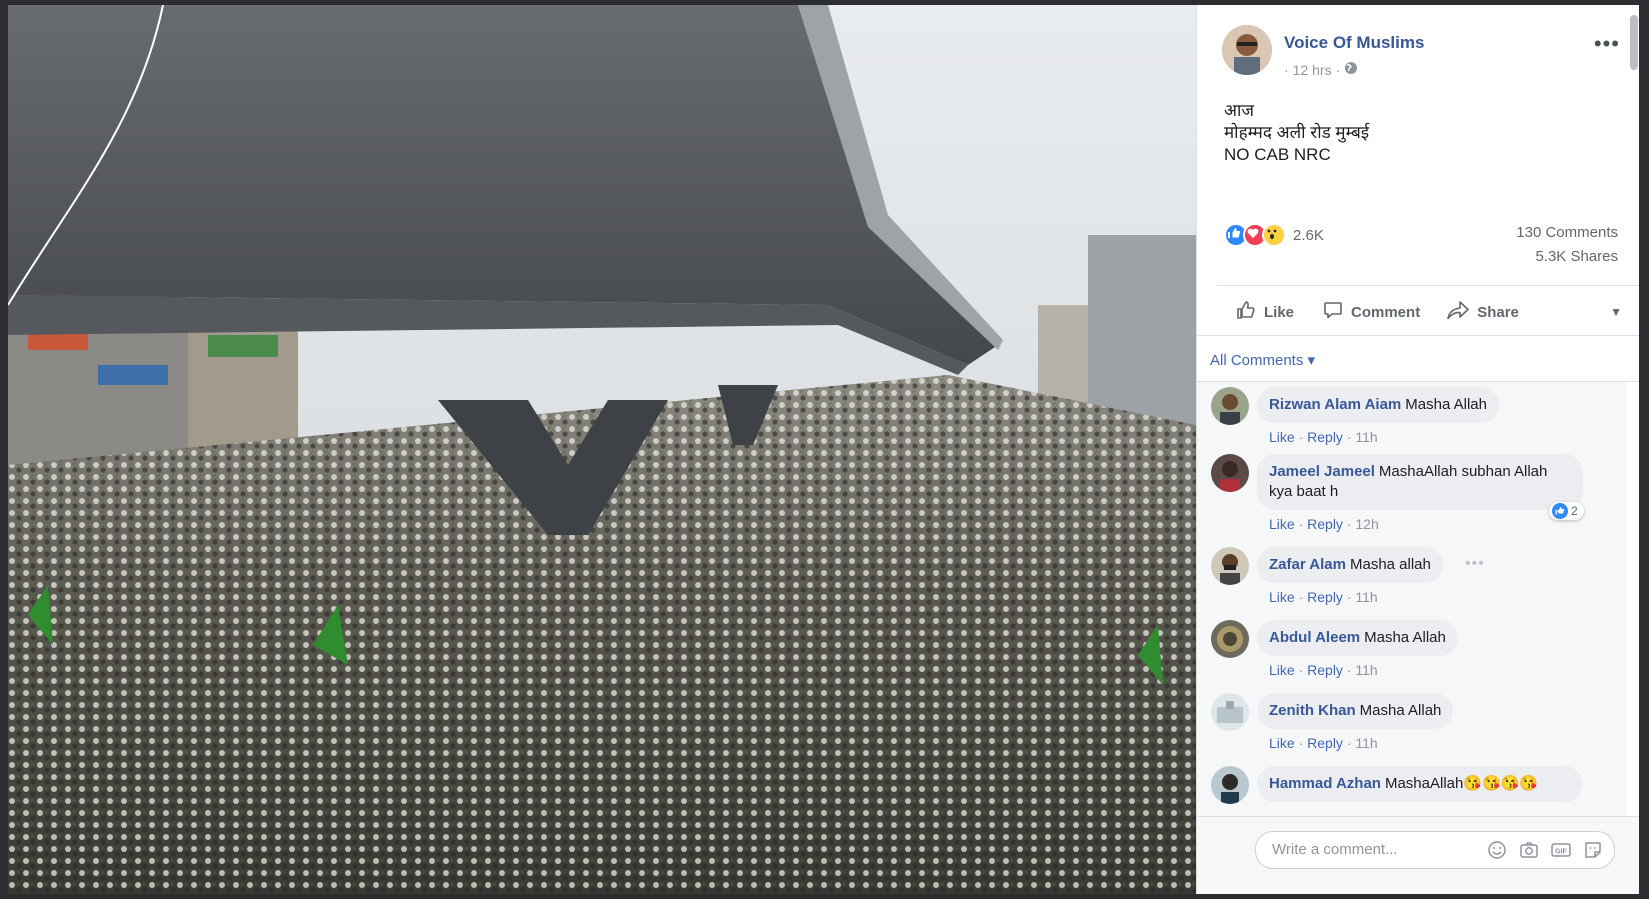 The image size is (1649, 899). What do you see at coordinates (1458, 312) in the screenshot?
I see `share-icon` at bounding box center [1458, 312].